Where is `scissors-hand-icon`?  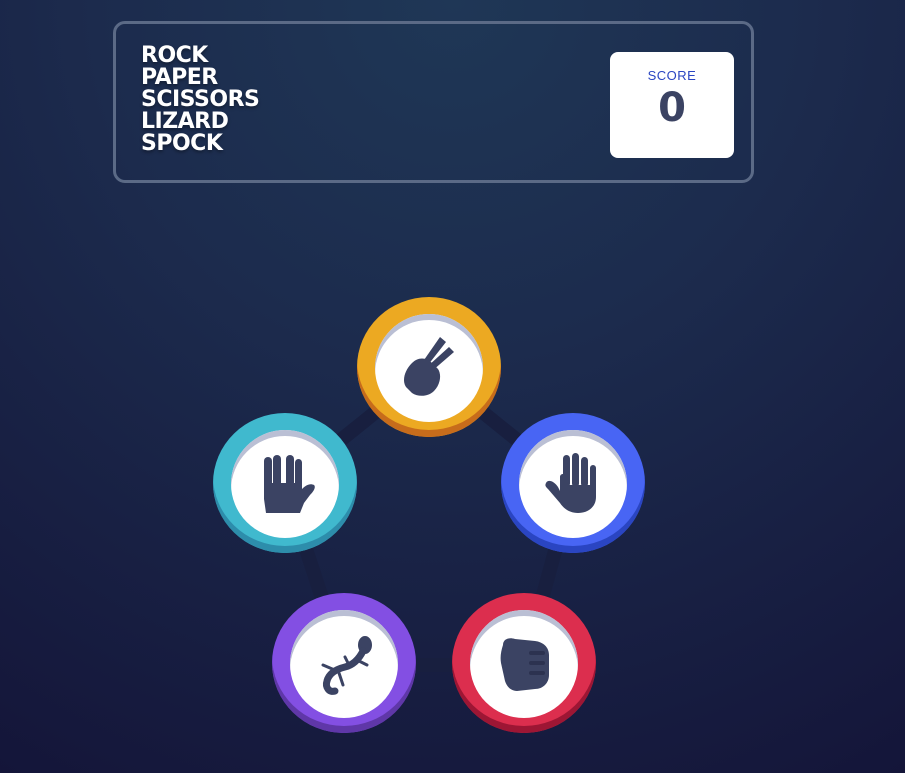 scissors-hand-icon is located at coordinates (429, 366).